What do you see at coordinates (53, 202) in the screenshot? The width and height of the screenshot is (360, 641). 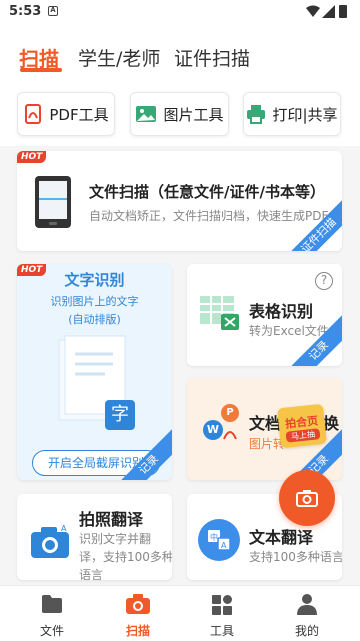 I see `scanner-device-icon` at bounding box center [53, 202].